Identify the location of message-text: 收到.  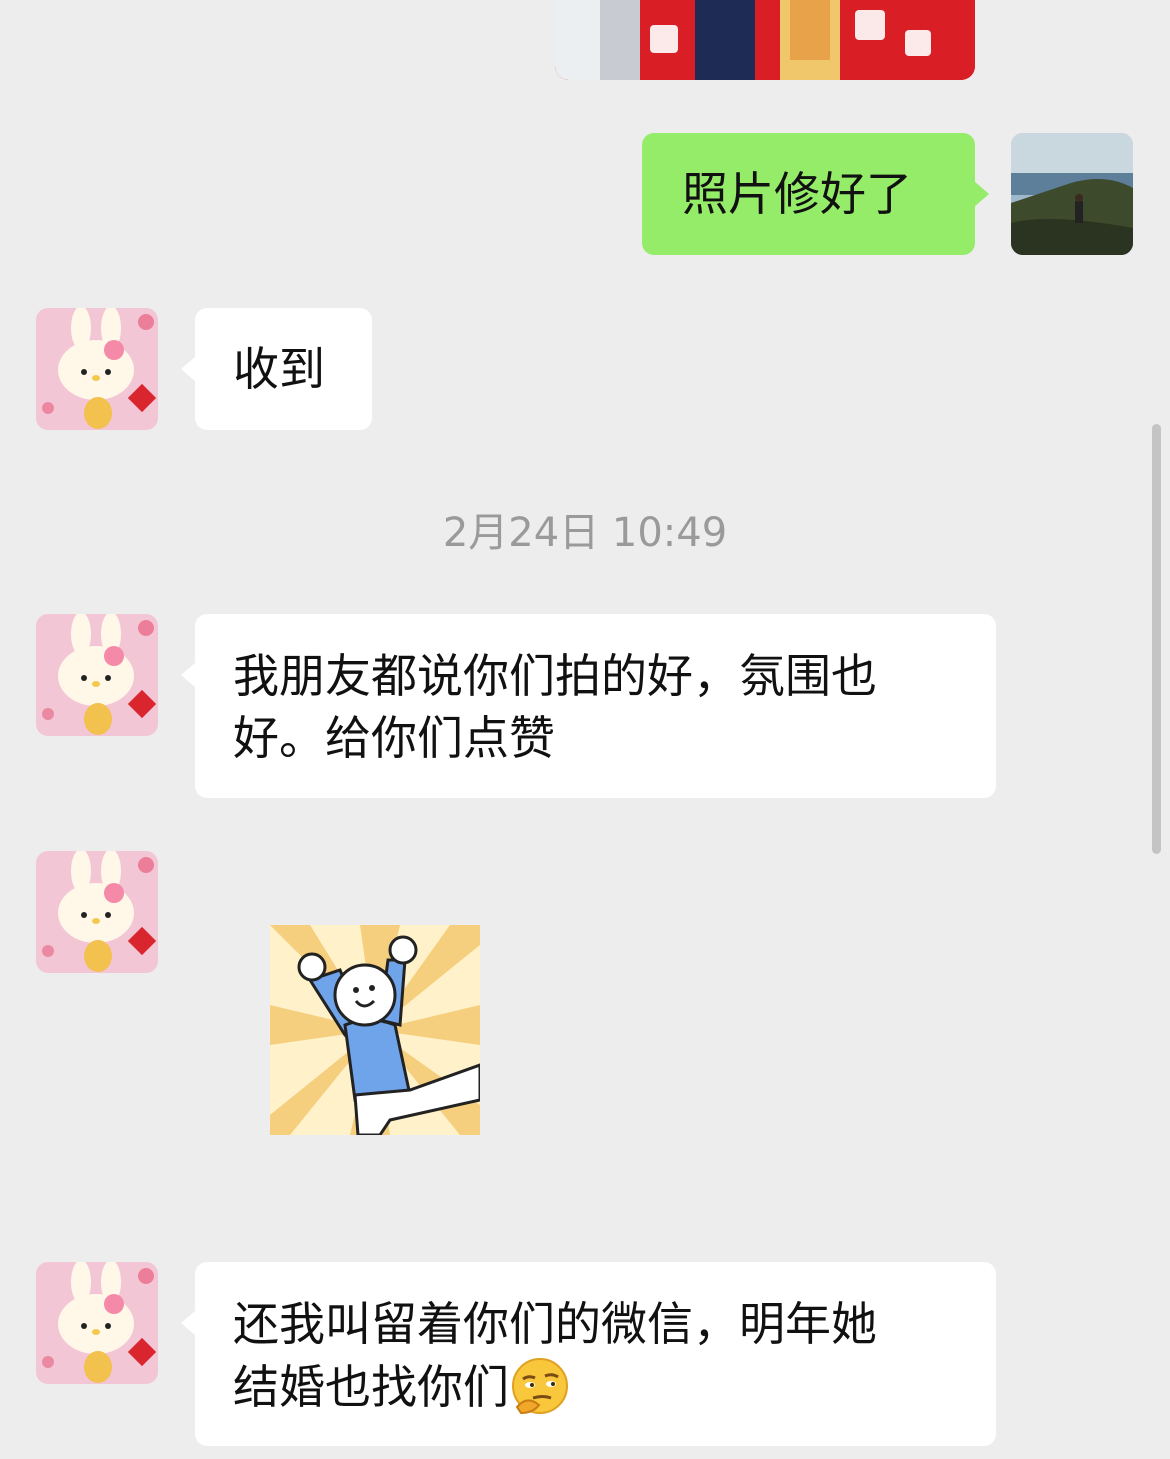
(279, 369).